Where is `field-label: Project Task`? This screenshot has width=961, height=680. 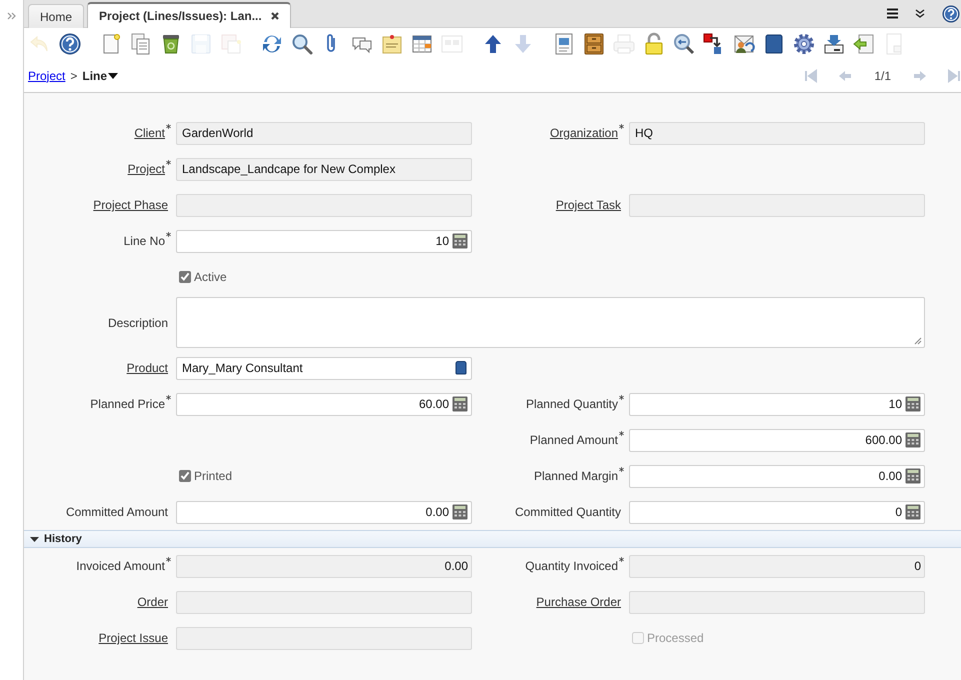 field-label: Project Task is located at coordinates (590, 205).